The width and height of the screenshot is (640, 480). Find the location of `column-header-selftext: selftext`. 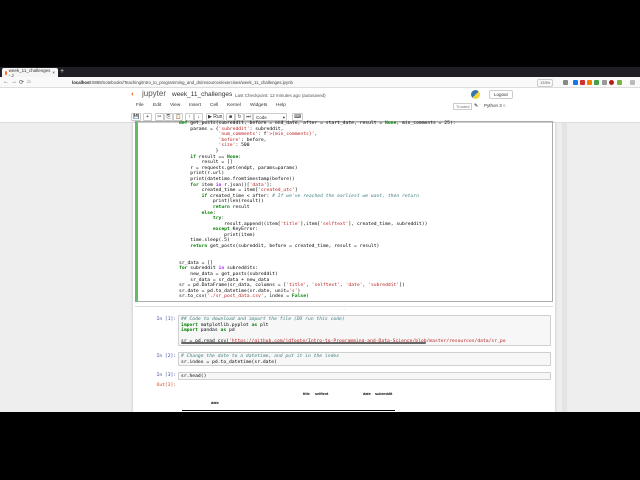

column-header-selftext: selftext is located at coordinates (322, 394).